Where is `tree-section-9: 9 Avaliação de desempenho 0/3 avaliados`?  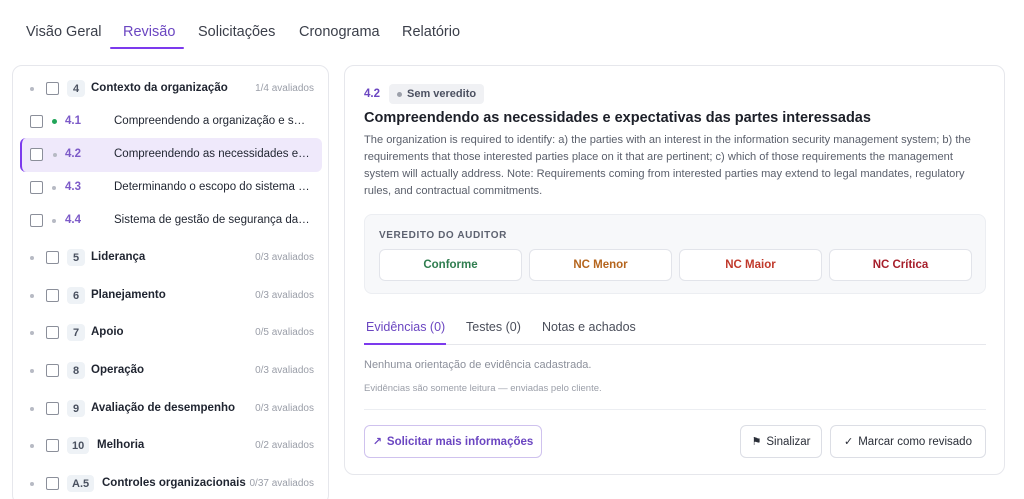
tree-section-9: 9 Avaliação de desempenho 0/3 avaliados is located at coordinates (170, 409).